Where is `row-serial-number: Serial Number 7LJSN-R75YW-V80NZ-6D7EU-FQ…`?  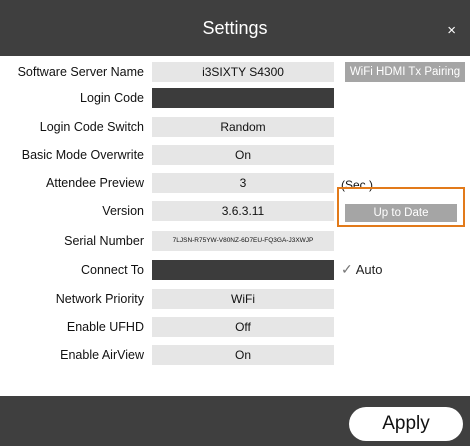
row-serial-number: Serial Number 7LJSN-R75YW-V80NZ-6D7EU-FQ… is located at coordinates (235, 242).